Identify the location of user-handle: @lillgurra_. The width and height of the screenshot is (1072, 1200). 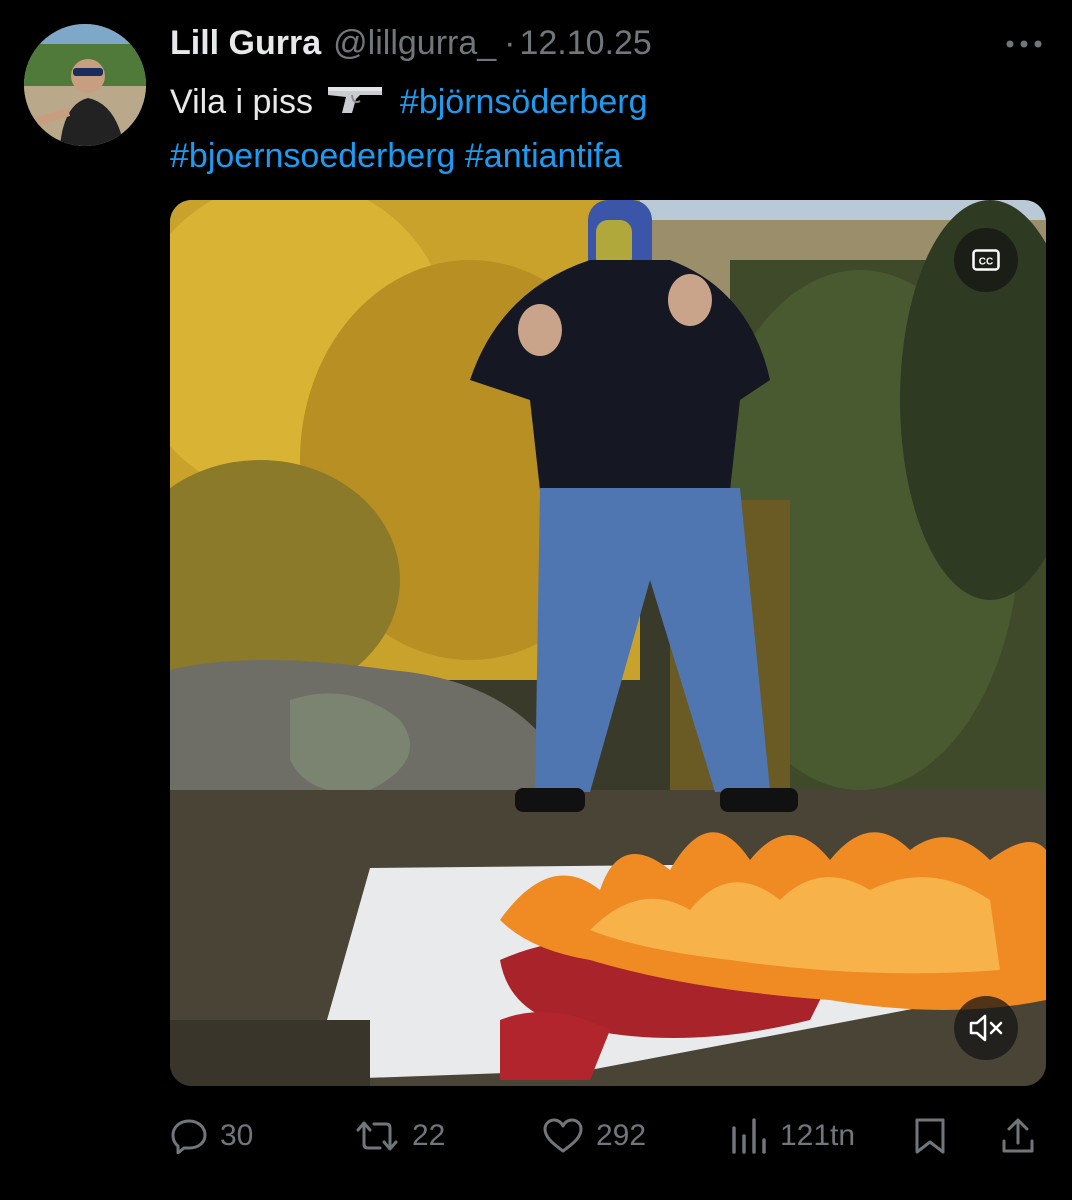
(414, 43).